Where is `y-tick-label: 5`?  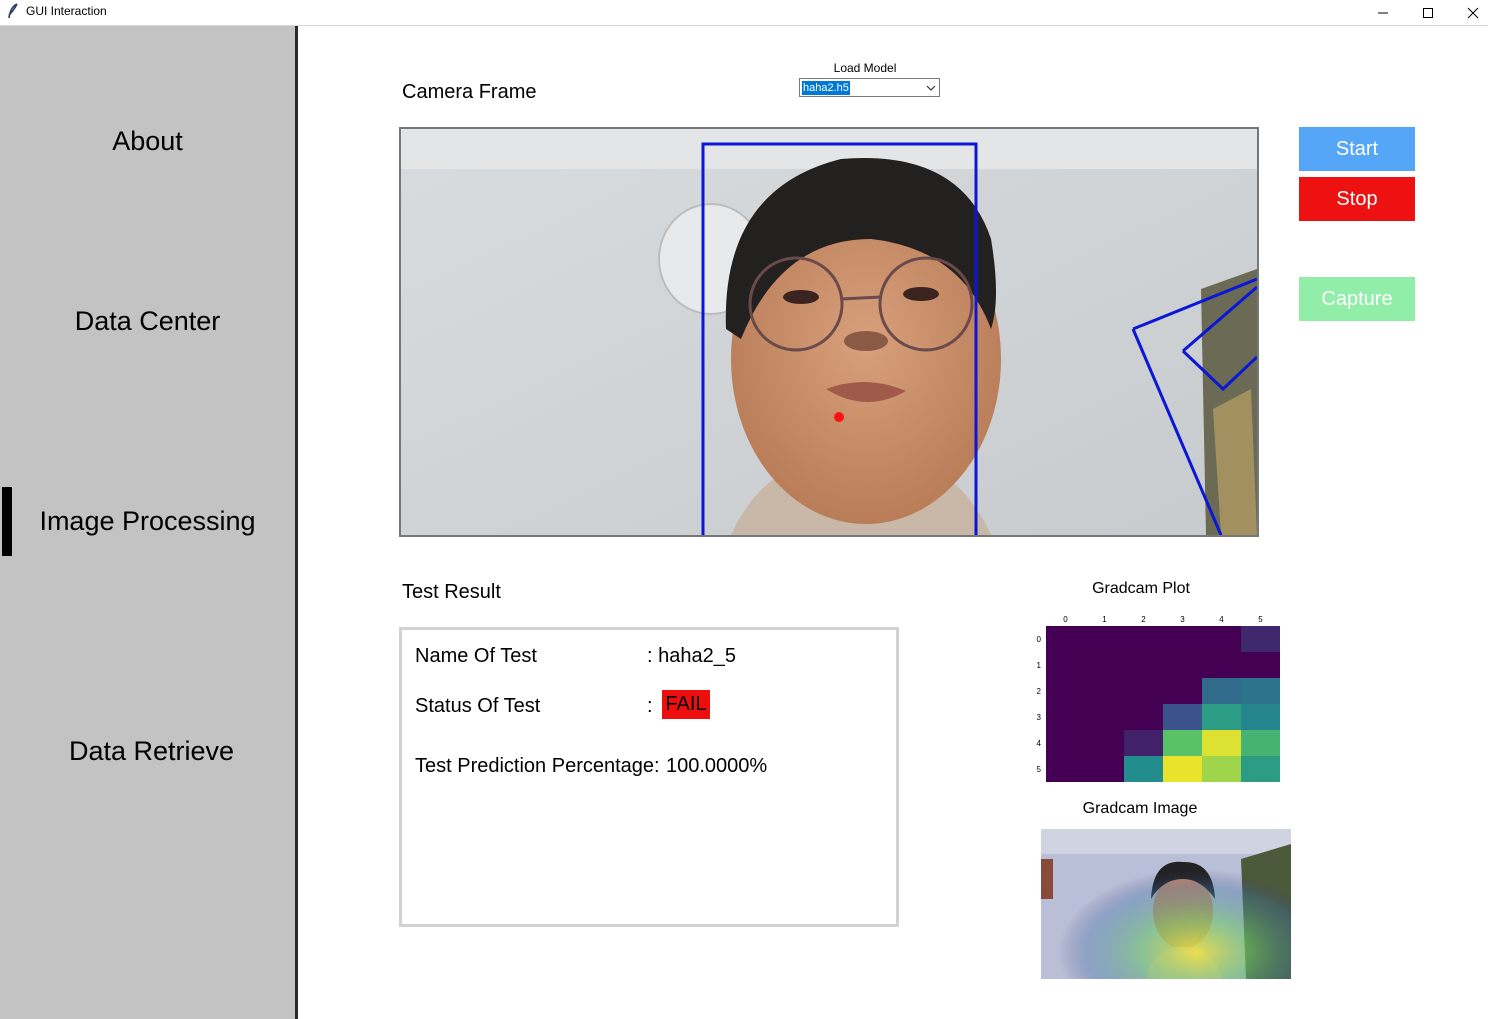 y-tick-label: 5 is located at coordinates (1039, 769).